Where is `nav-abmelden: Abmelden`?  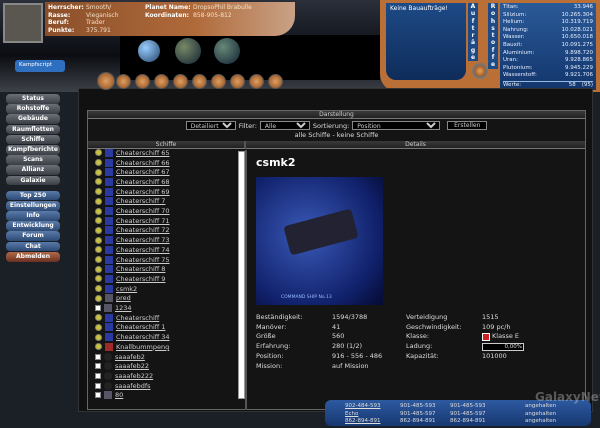
nav-abmelden: Abmelden is located at coordinates (33, 256).